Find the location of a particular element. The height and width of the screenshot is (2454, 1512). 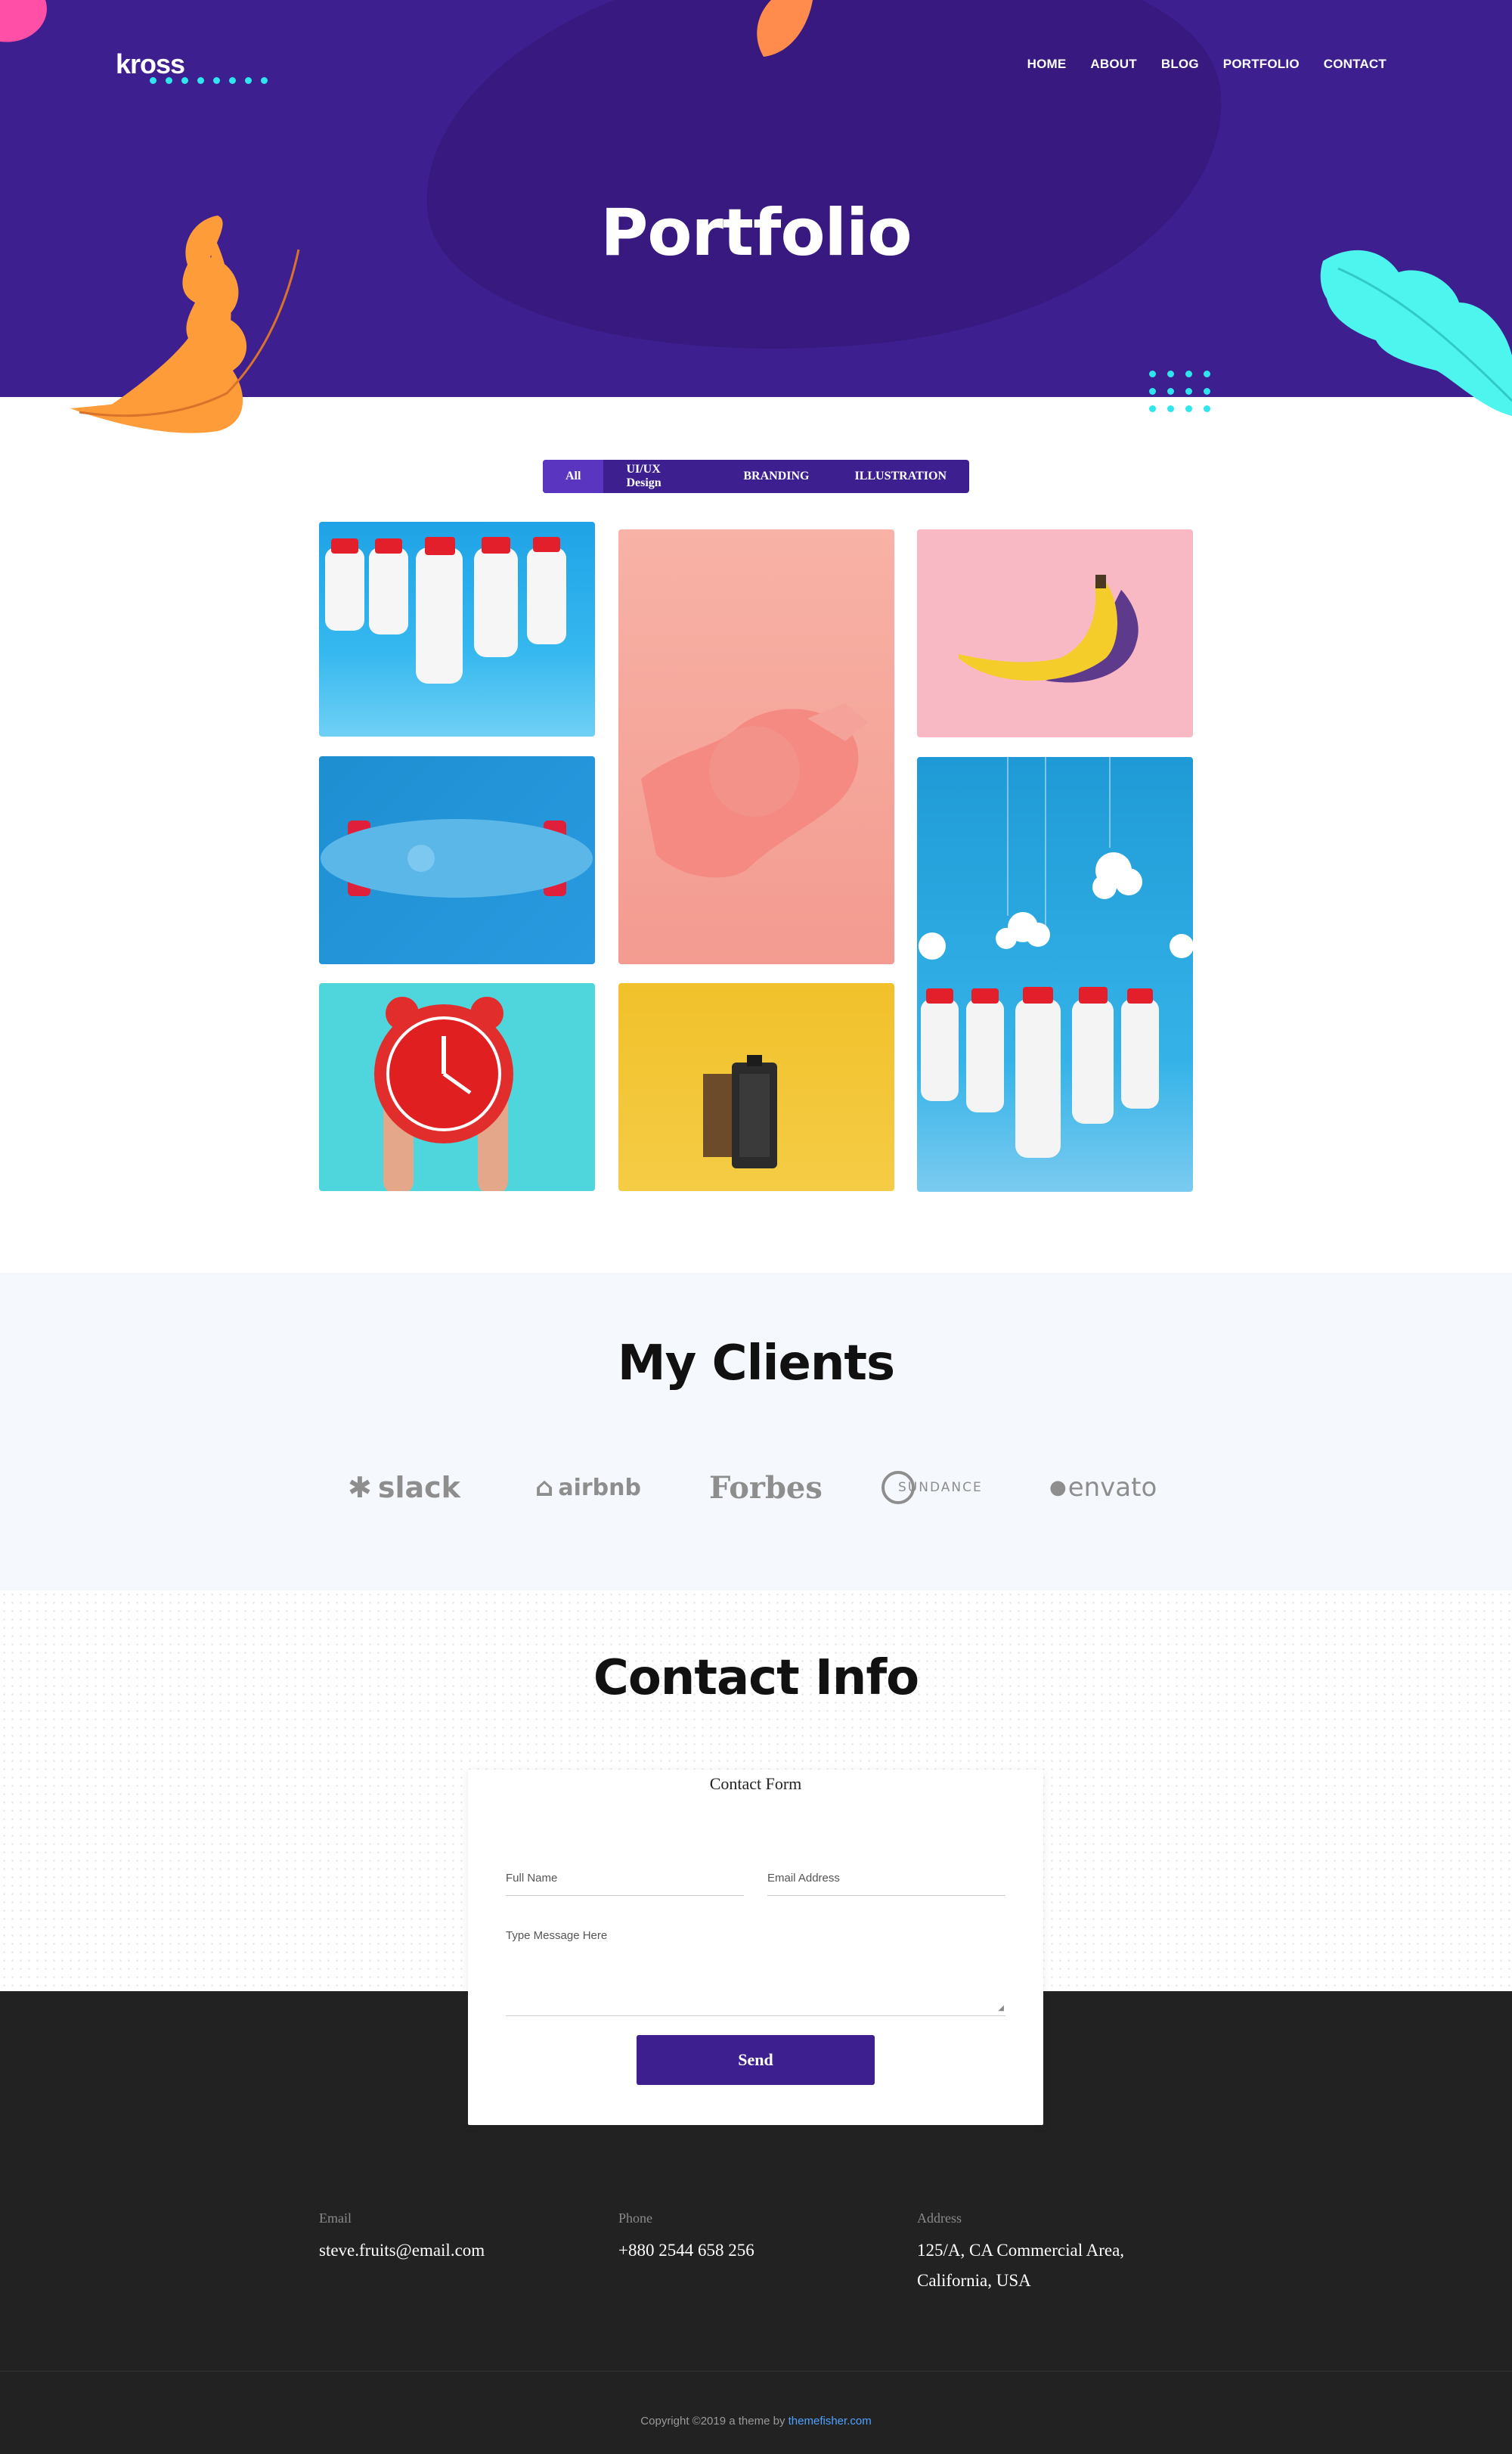

themefisher-link: themefisher.com is located at coordinates (830, 2421).